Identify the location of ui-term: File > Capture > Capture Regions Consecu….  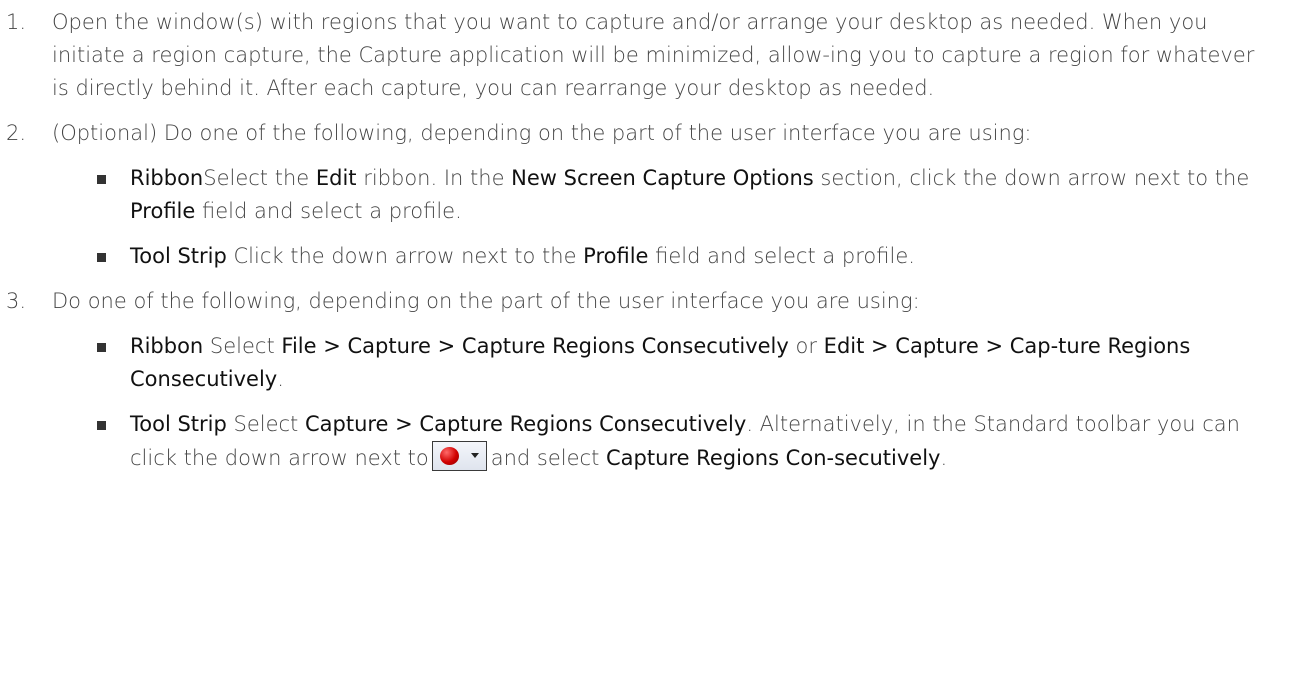
(535, 346).